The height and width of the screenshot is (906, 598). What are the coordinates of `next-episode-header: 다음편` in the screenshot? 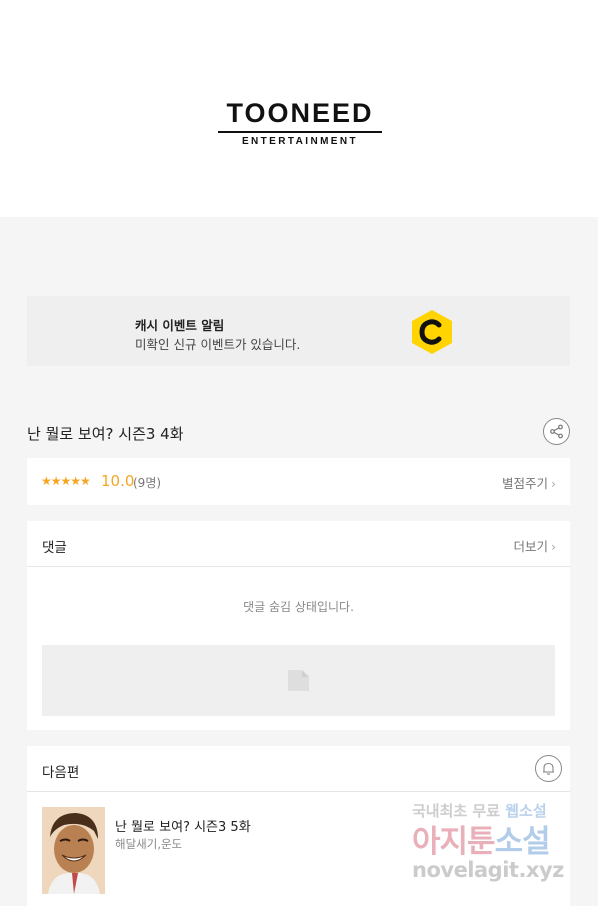 It's located at (298, 769).